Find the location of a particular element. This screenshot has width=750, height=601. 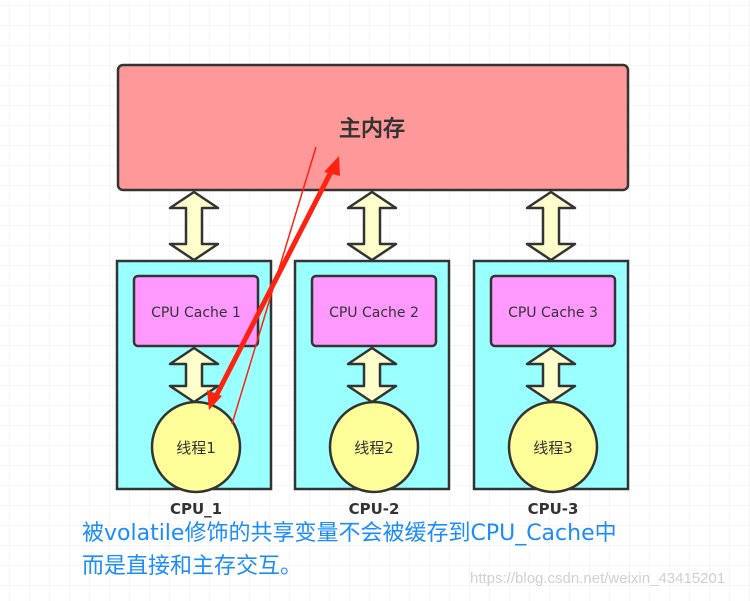

cpu-cache-label: CPU Cache 3 is located at coordinates (553, 313).